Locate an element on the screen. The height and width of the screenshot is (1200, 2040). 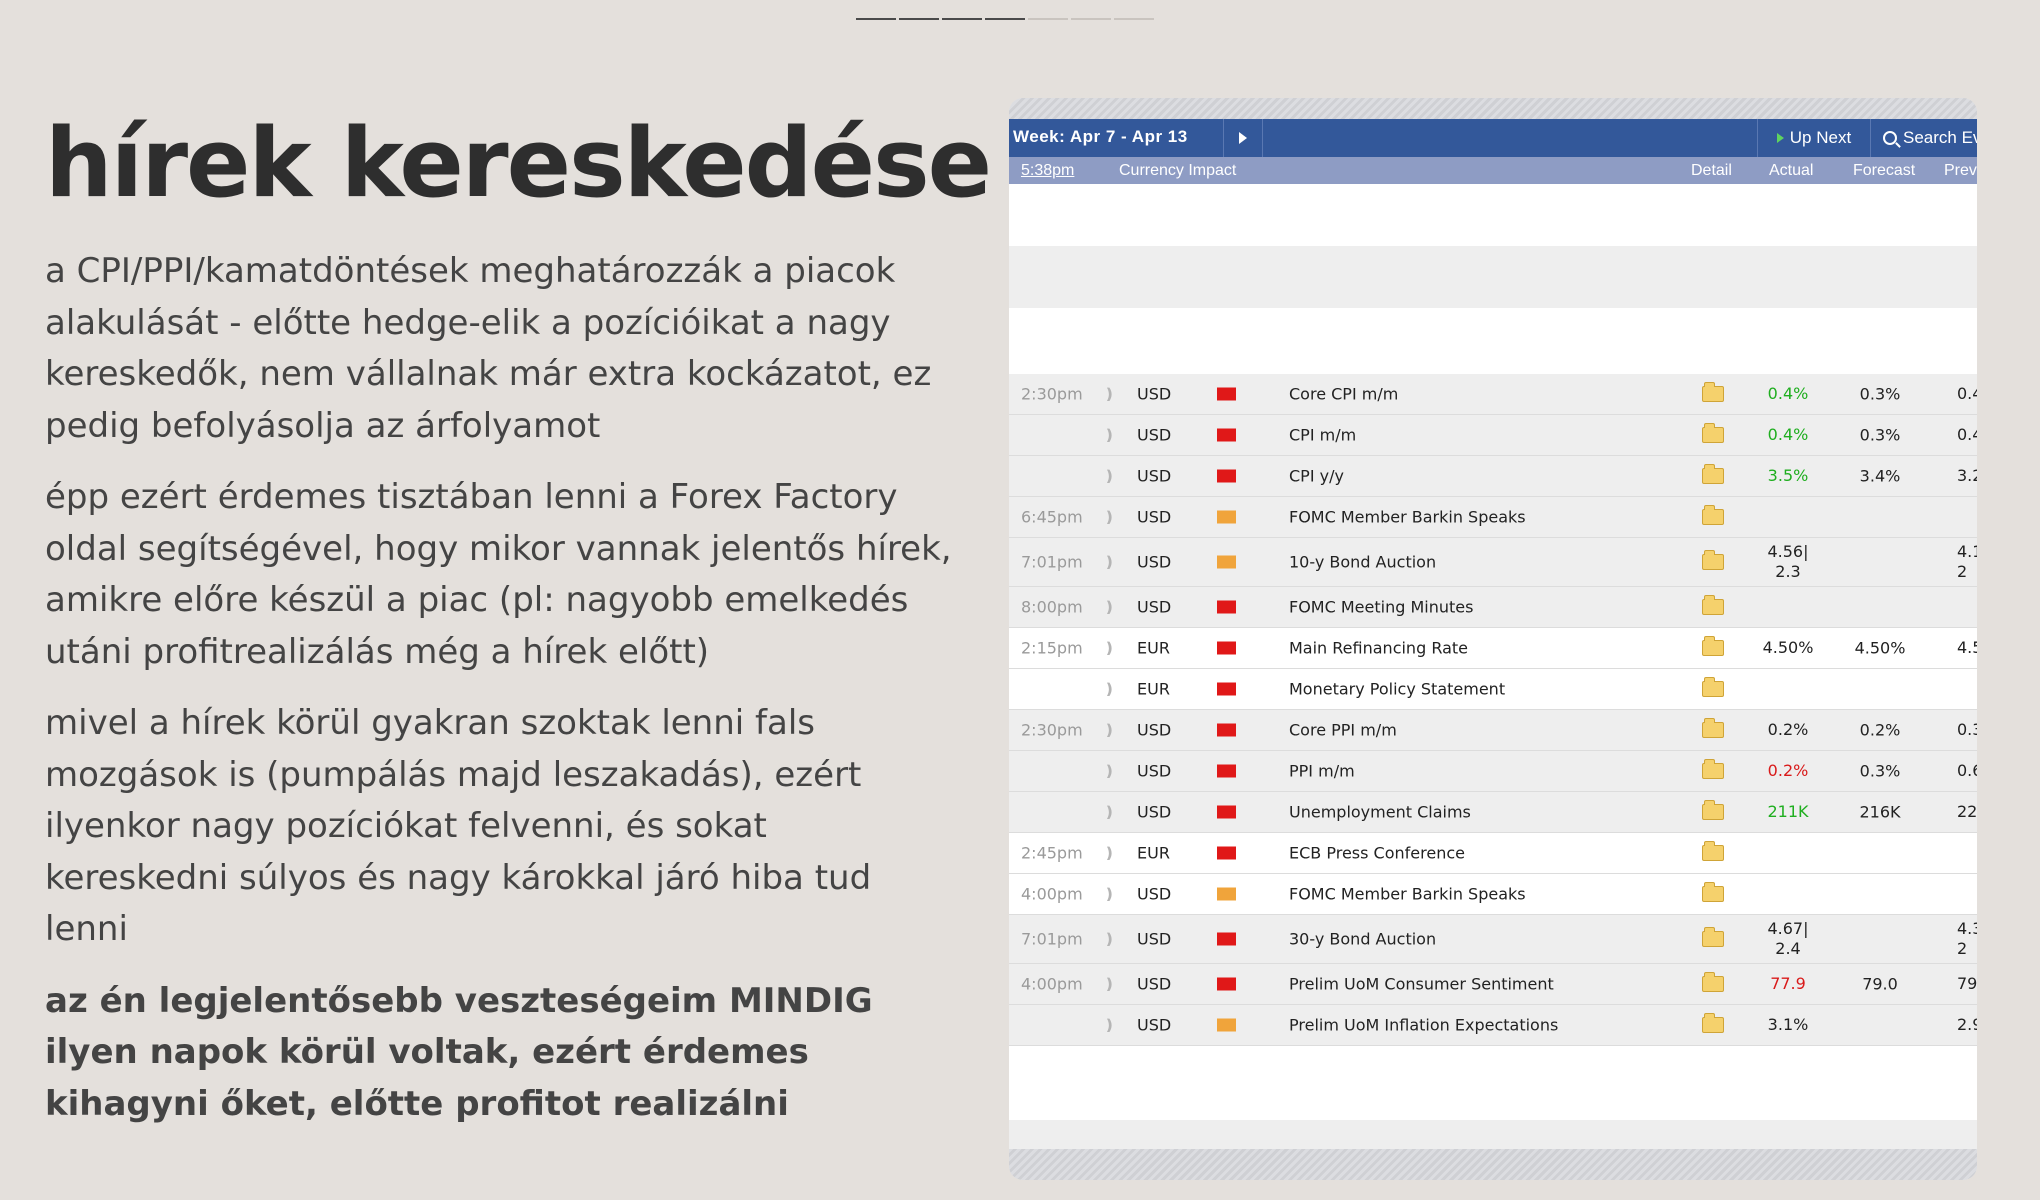
slide-progress is located at coordinates (1005, 19).